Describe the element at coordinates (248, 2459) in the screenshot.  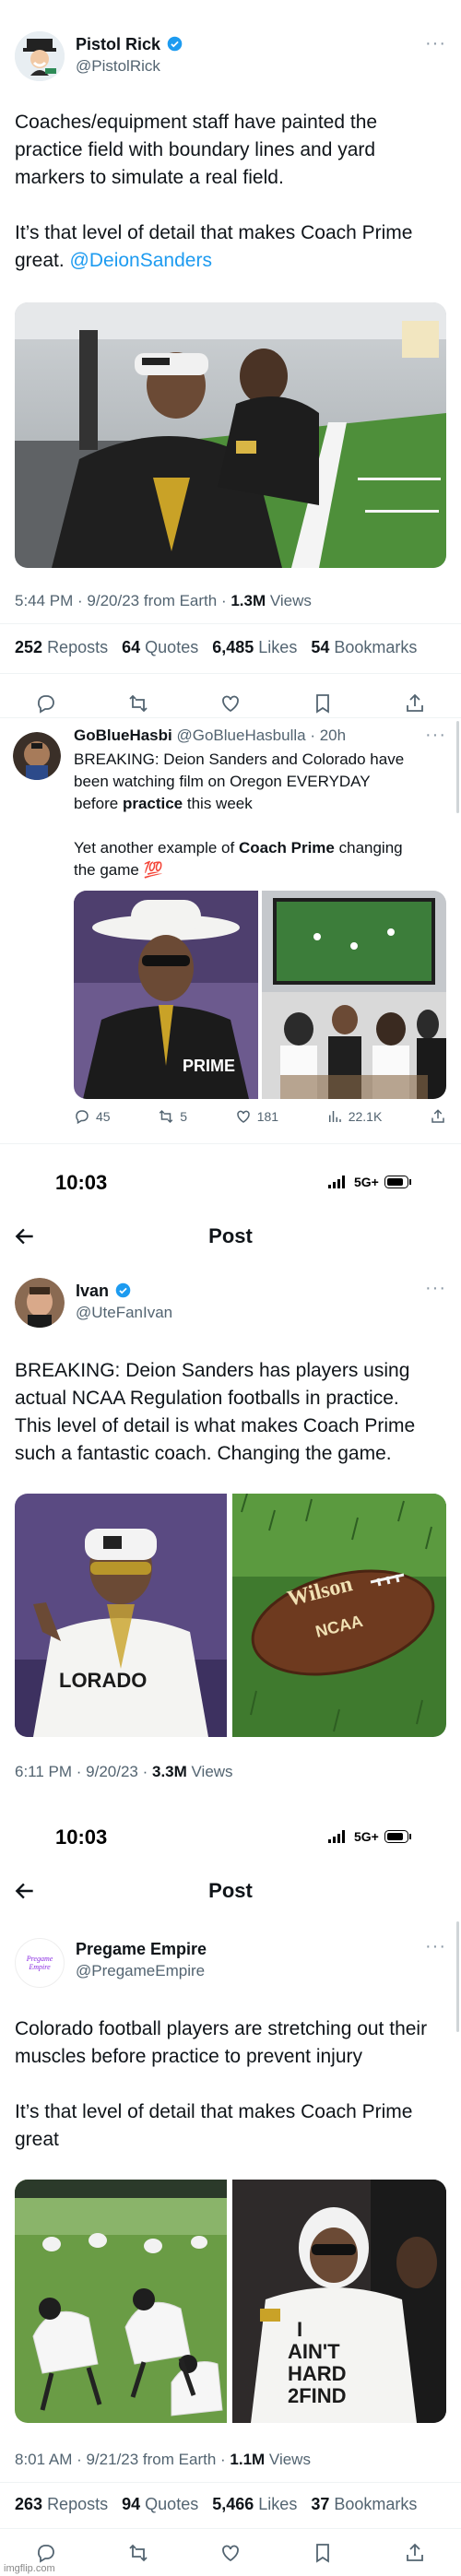
I see `view-count: 1.1M` at that location.